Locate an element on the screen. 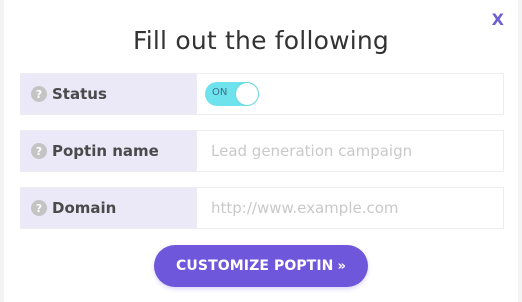 This screenshot has width=522, height=302. poptin-name-row: ? Poptin name is located at coordinates (262, 151).